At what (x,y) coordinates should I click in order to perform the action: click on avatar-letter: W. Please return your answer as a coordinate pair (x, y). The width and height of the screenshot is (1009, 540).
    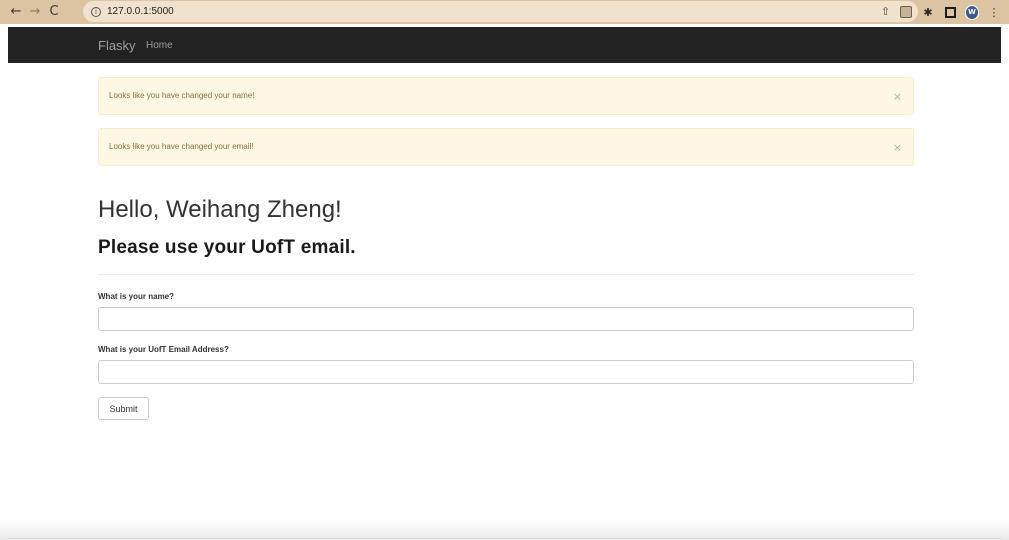
    Looking at the image, I should click on (972, 12).